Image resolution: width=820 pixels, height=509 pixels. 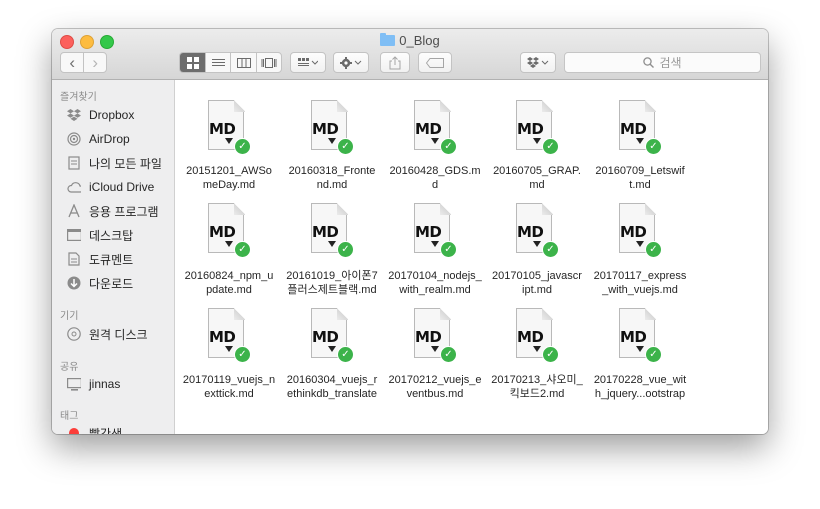 What do you see at coordinates (69, 416) in the screenshot?
I see `tags-header: 태그` at bounding box center [69, 416].